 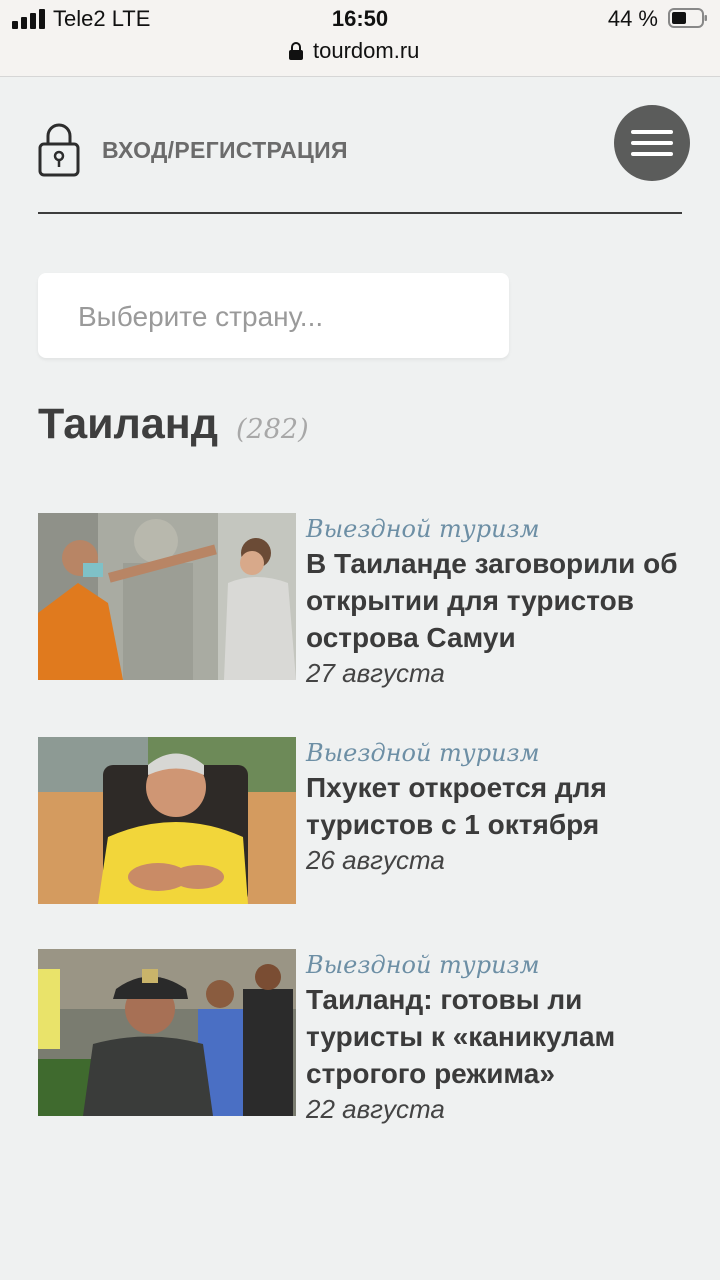 What do you see at coordinates (296, 51) in the screenshot?
I see `secure-lock-icon` at bounding box center [296, 51].